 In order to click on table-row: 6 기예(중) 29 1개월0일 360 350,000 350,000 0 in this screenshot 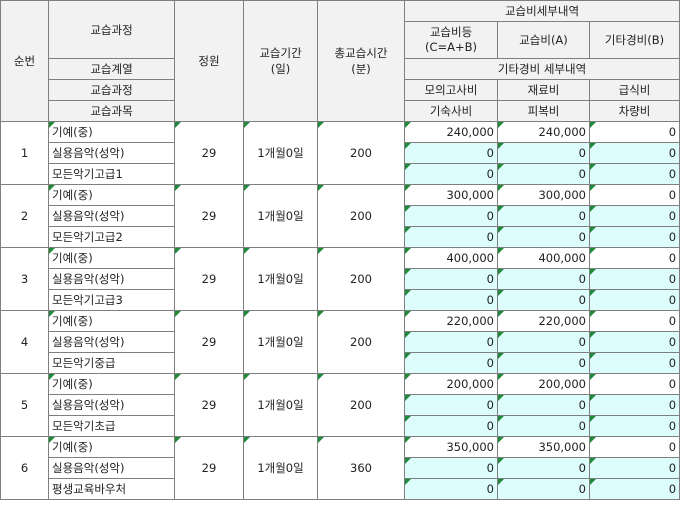, I will do `click(340, 468)`.